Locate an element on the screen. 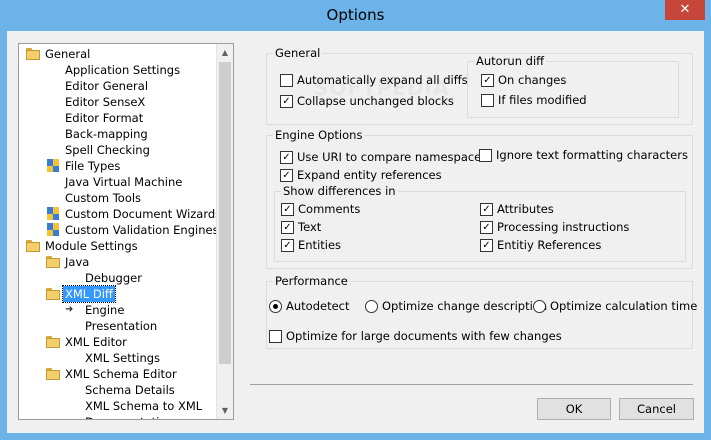  on-changes-label: On changes is located at coordinates (532, 80).